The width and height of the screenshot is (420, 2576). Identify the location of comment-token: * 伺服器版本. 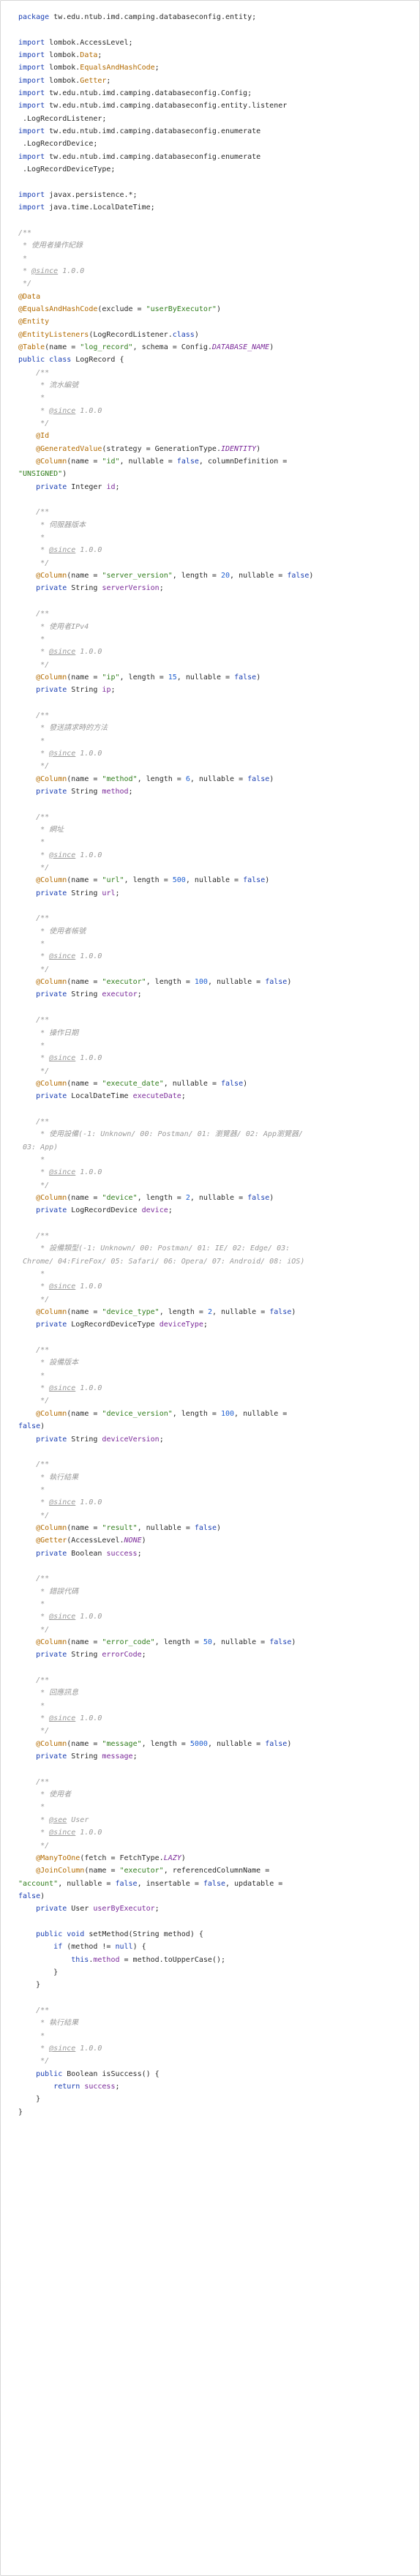
(52, 524).